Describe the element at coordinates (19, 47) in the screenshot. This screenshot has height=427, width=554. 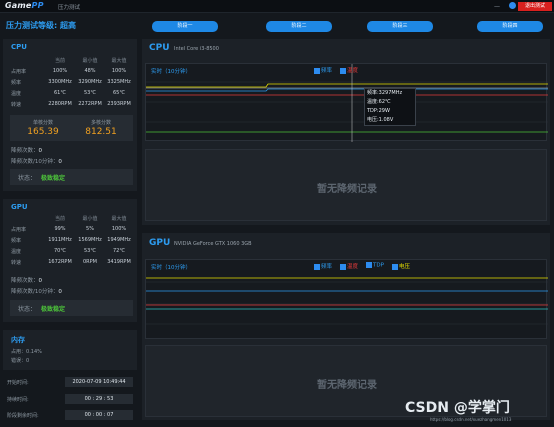
I see `cpu-panel-title: CPU` at that location.